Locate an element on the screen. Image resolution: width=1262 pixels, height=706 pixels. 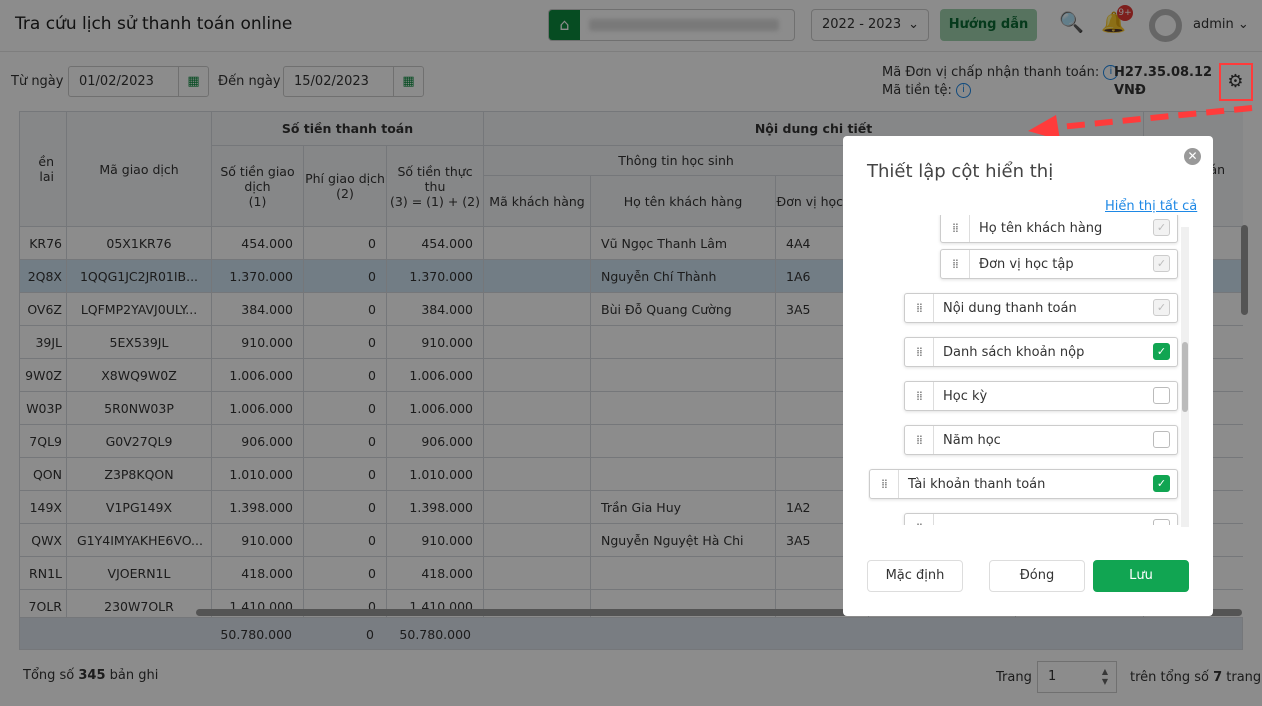
list-scrollbar is located at coordinates (1185, 377).